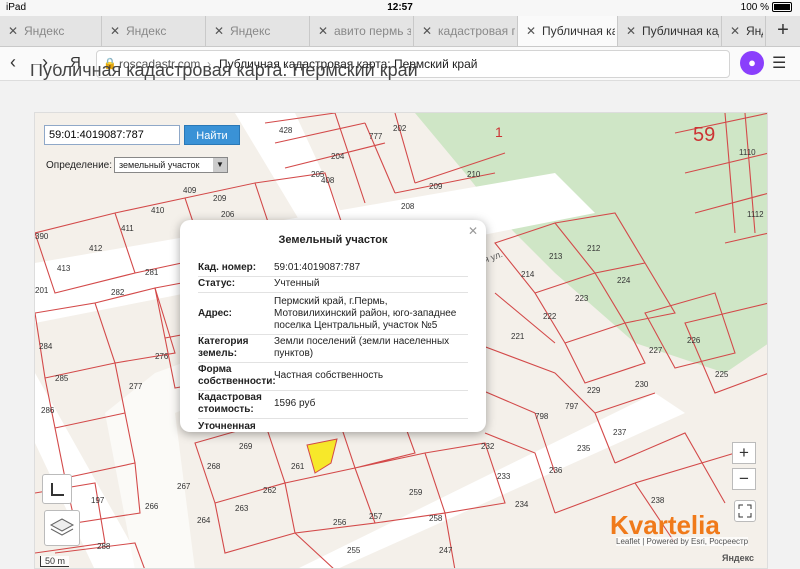  I want to click on parcel-label: 262, so click(270, 490).